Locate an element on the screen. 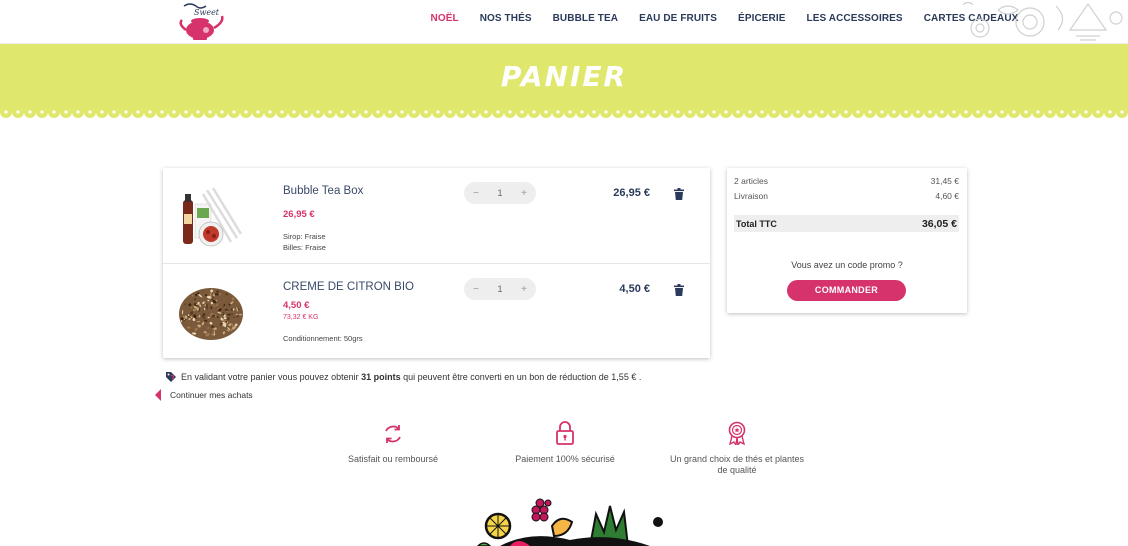 This screenshot has width=1128, height=546. feature-secure-payment: Paiement 100% sécurisé is located at coordinates (565, 443).